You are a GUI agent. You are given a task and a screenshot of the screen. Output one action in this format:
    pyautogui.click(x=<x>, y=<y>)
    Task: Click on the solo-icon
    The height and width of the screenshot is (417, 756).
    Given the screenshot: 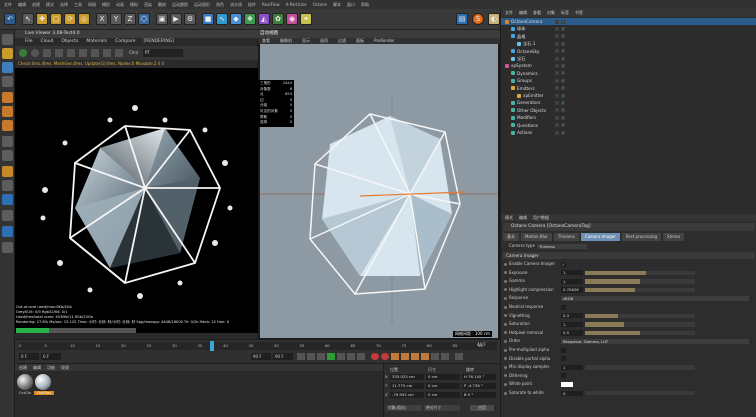 What is the action you would take?
    pyautogui.click(x=7, y=199)
    